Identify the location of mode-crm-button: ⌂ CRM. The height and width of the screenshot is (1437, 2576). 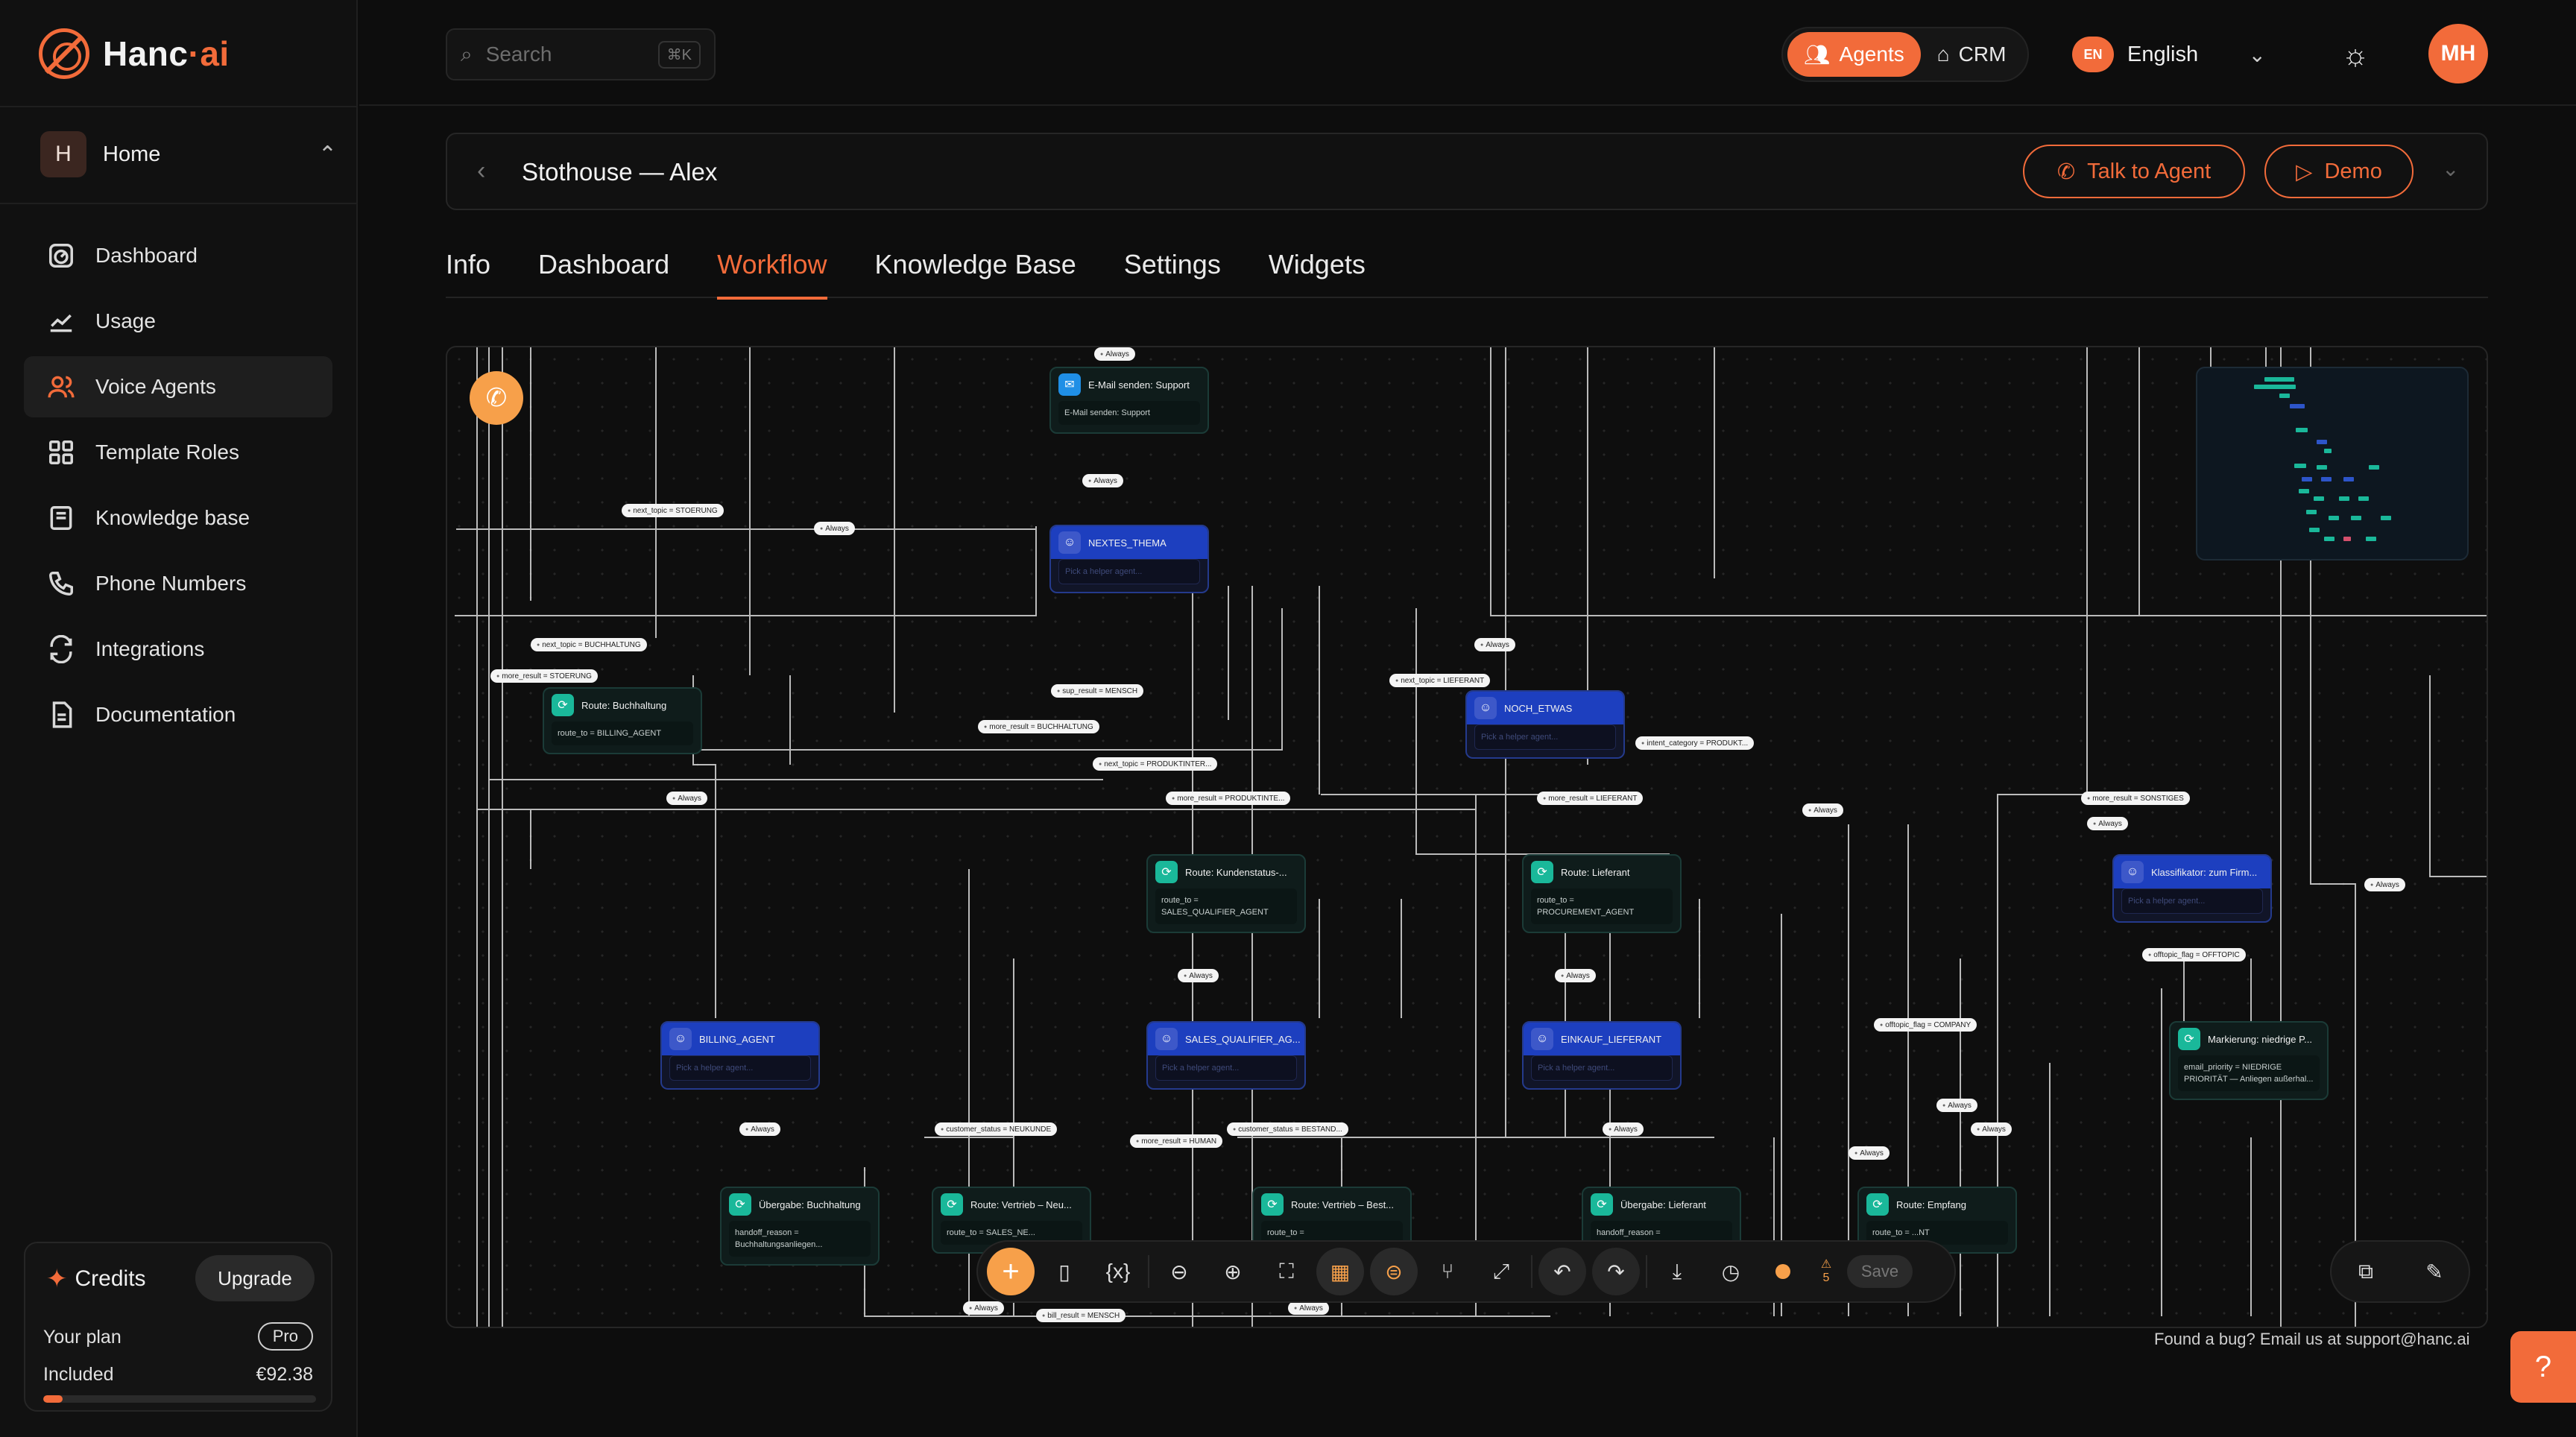
(1972, 55).